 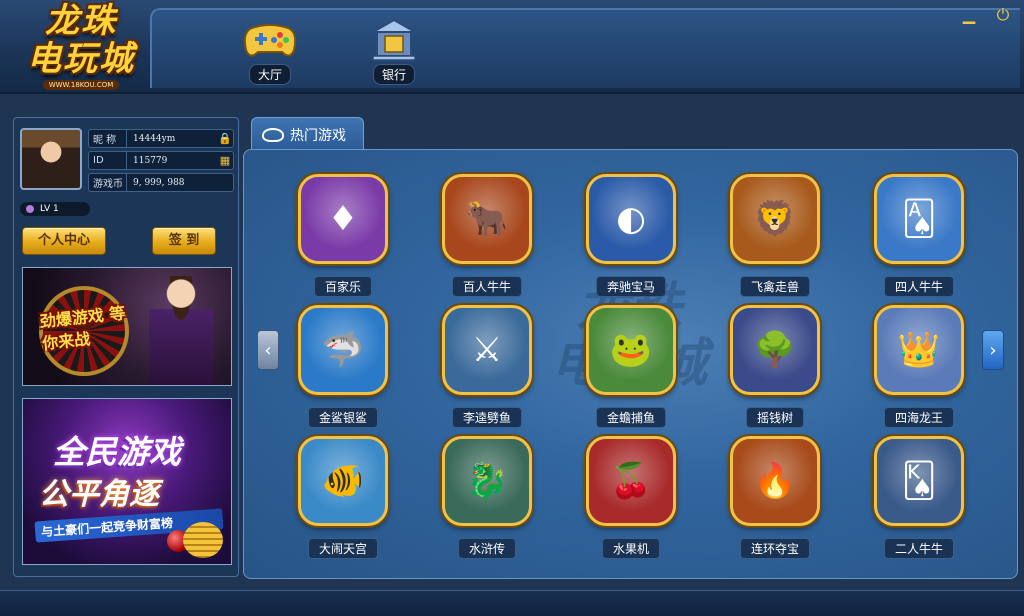 I want to click on game-label: 百家乐, so click(x=342, y=286).